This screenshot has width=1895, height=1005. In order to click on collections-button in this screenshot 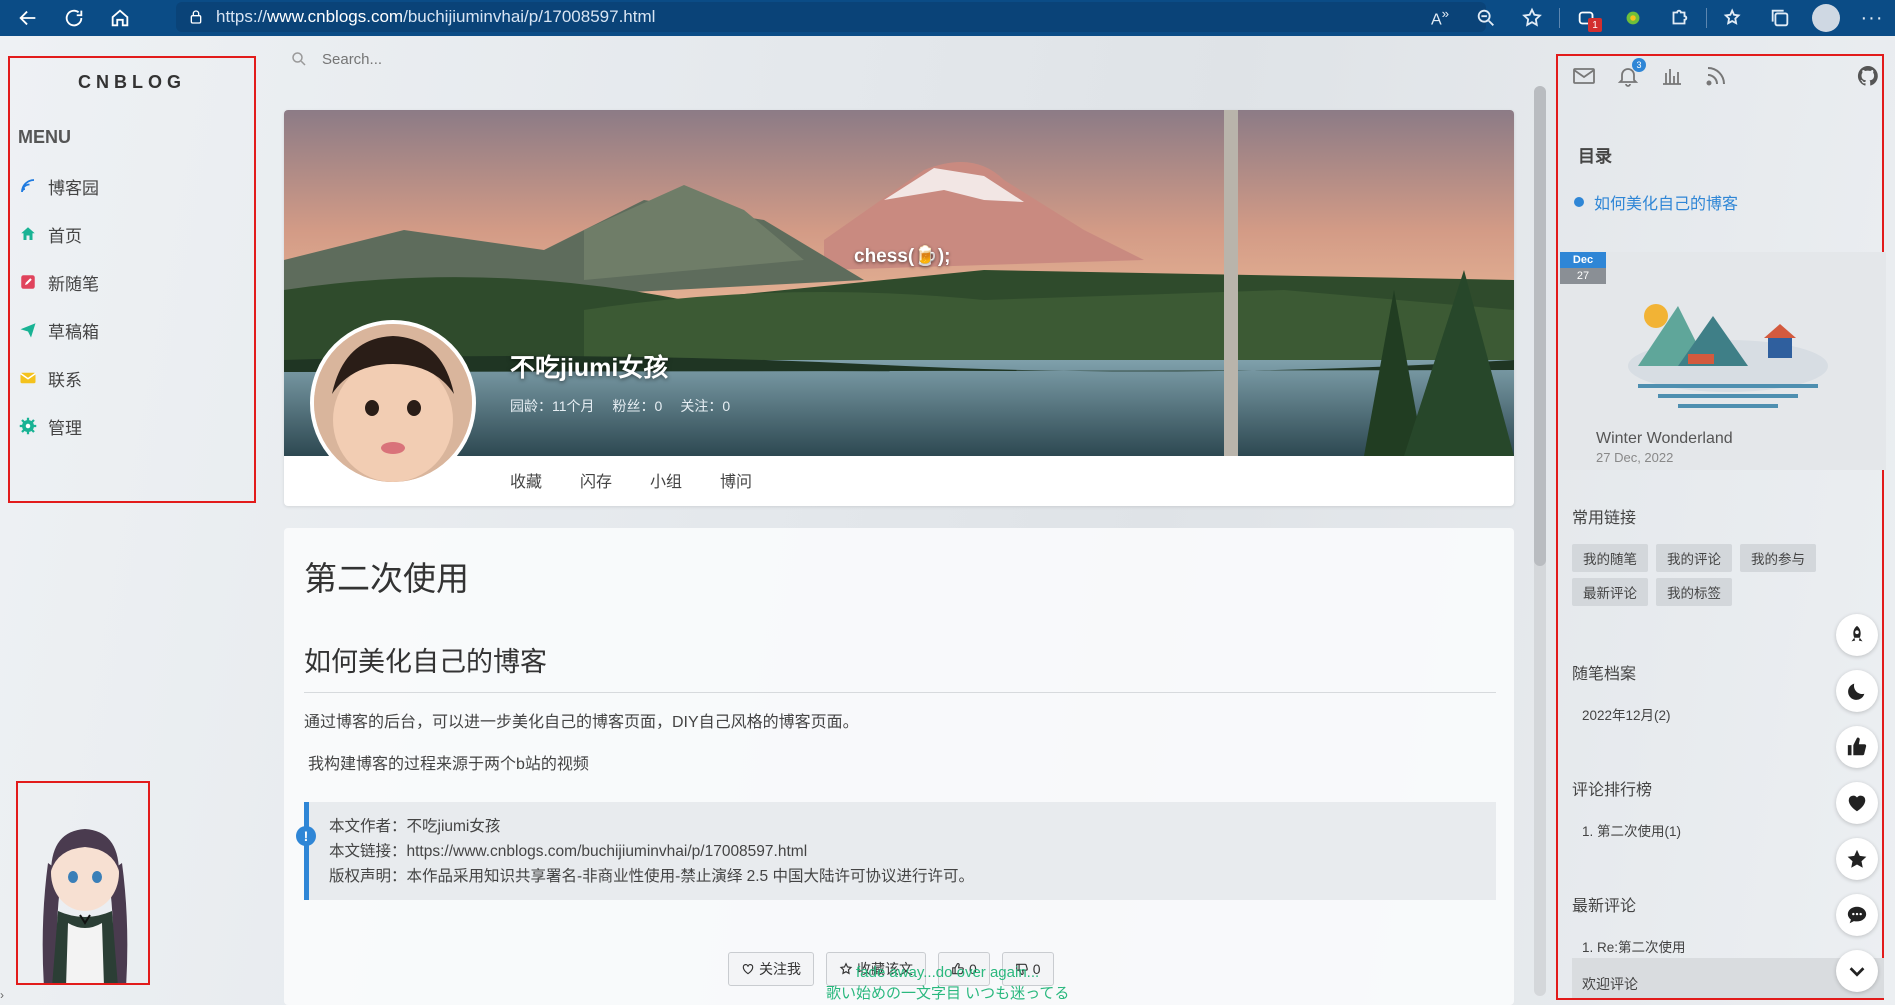, I will do `click(1780, 18)`.